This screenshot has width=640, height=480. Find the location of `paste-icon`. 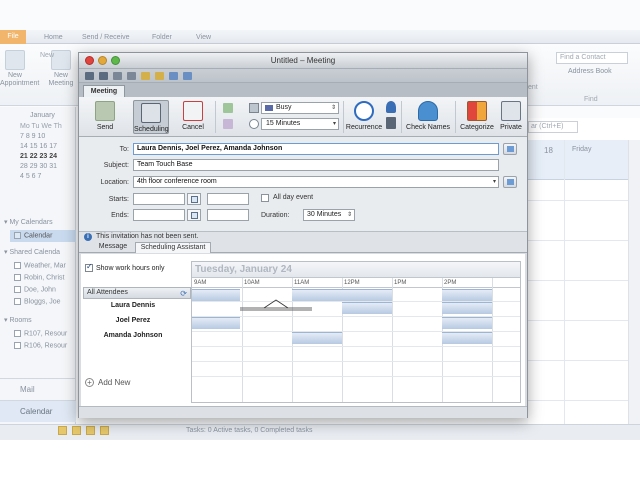

paste-icon is located at coordinates (145, 76).